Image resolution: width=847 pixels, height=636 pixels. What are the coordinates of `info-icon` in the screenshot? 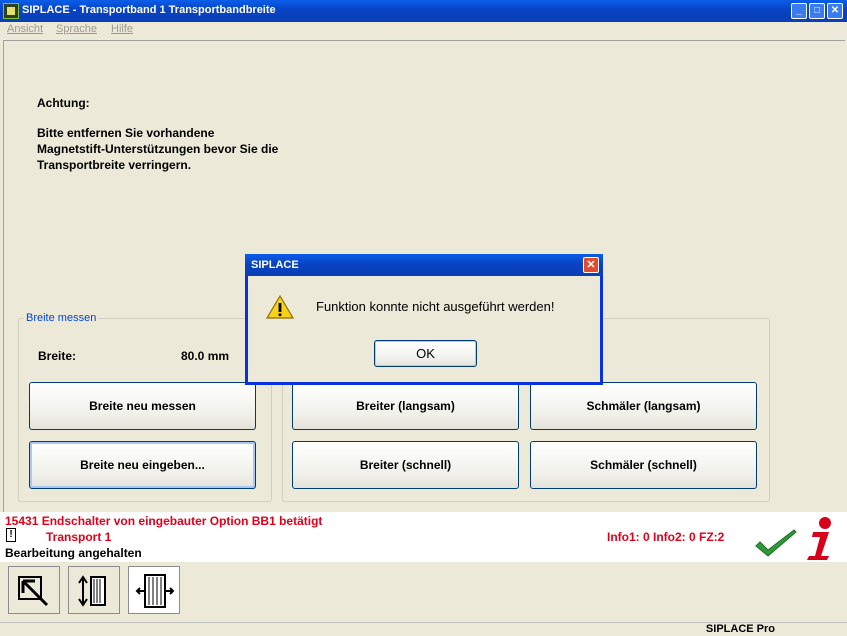 It's located at (820, 538).